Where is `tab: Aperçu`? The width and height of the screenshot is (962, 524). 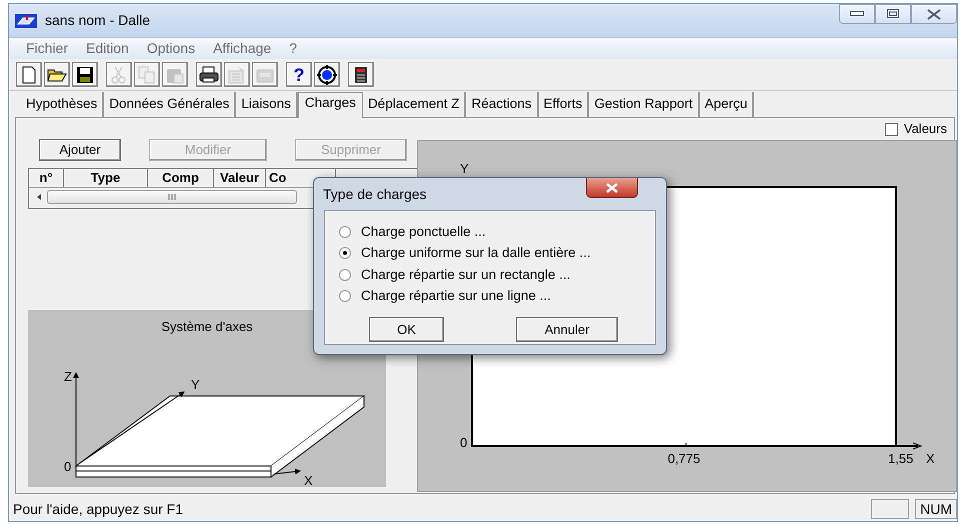 tab: Aperçu is located at coordinates (727, 104).